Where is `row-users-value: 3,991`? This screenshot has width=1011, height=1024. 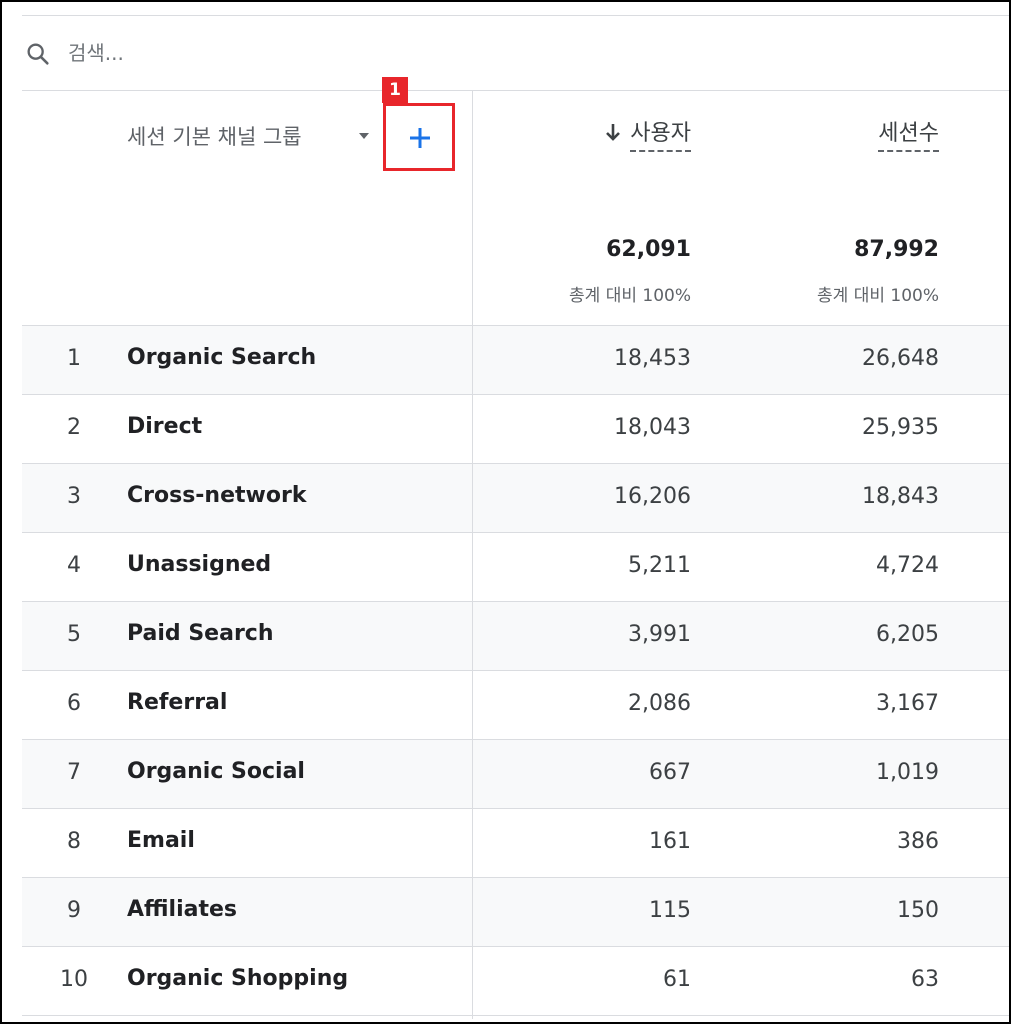 row-users-value: 3,991 is located at coordinates (659, 634).